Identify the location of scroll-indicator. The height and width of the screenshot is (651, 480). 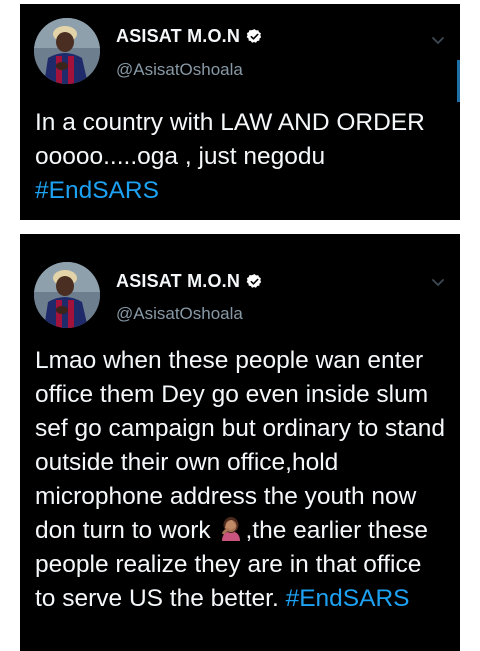
(458, 81).